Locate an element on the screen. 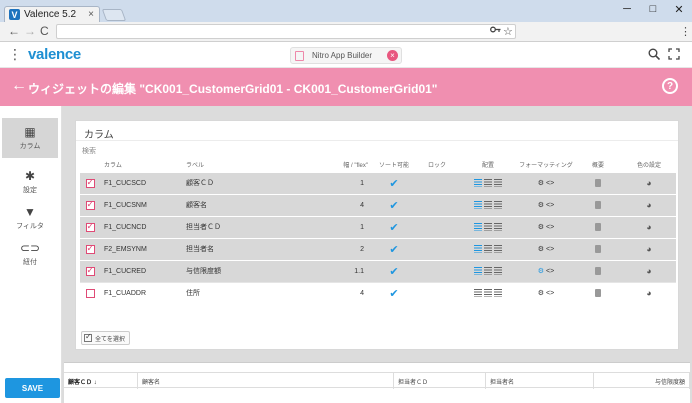 This screenshot has height=403, width=692. table-row: F1_CUCSNM顧客名4 ✔ ⚙ <> ◕ is located at coordinates (378, 204).